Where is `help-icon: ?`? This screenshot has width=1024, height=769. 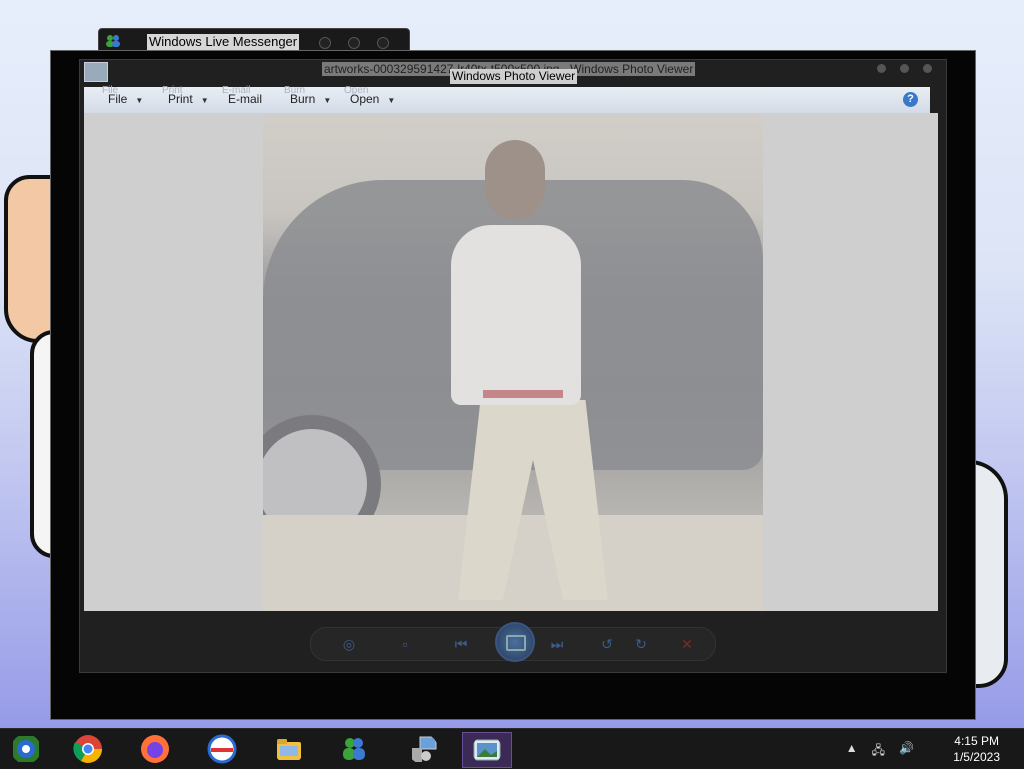
help-icon: ? is located at coordinates (910, 99).